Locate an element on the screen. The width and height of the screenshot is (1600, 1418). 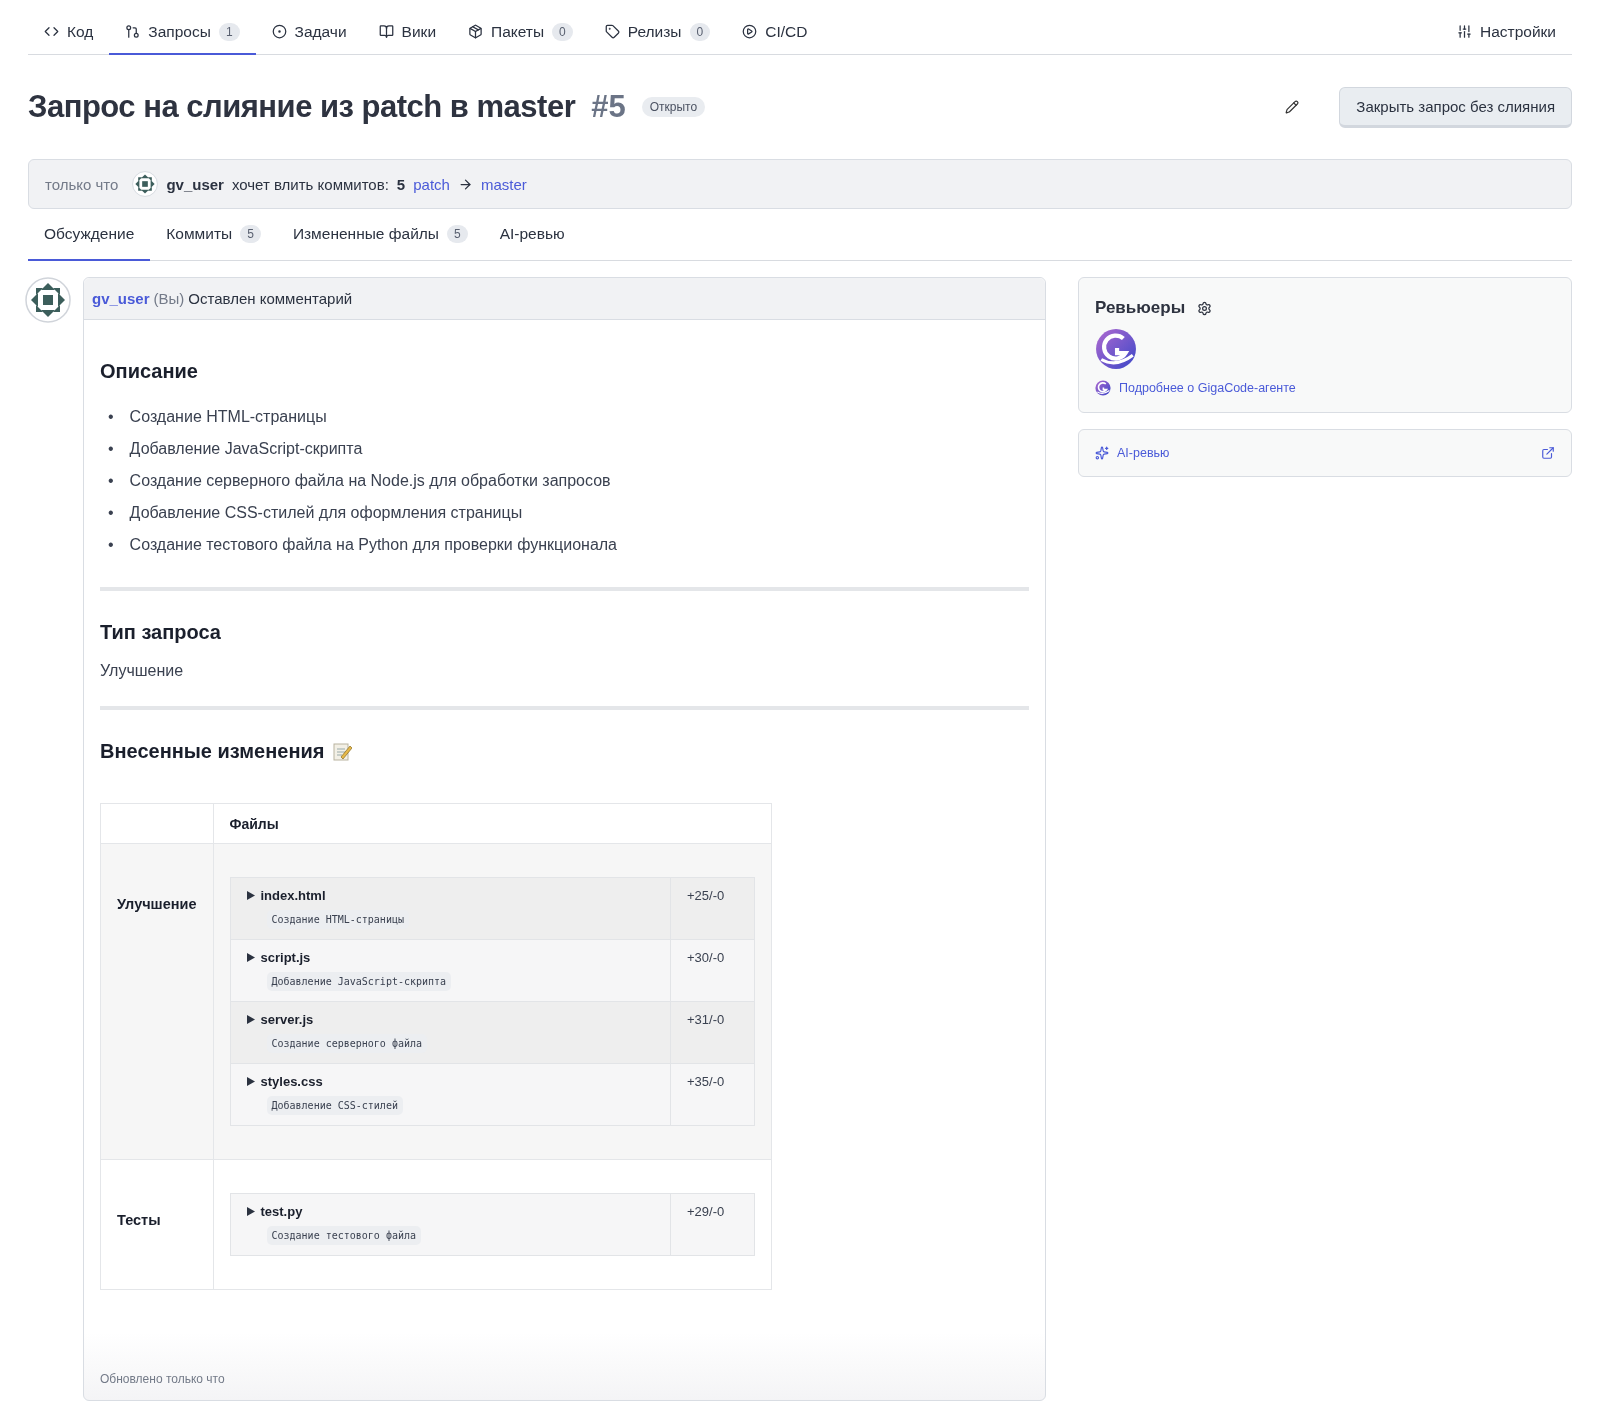
section-heading: Тип запроса is located at coordinates (160, 632).